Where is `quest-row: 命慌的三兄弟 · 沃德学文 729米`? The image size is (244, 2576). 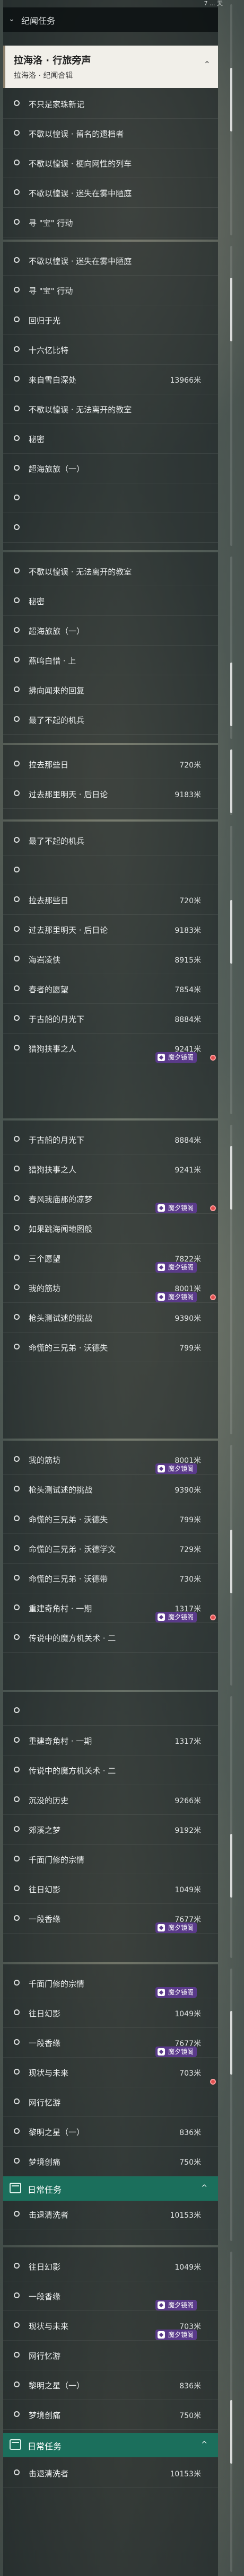 quest-row: 命慌的三兄弟 · 沃德学文 729米 is located at coordinates (111, 1549).